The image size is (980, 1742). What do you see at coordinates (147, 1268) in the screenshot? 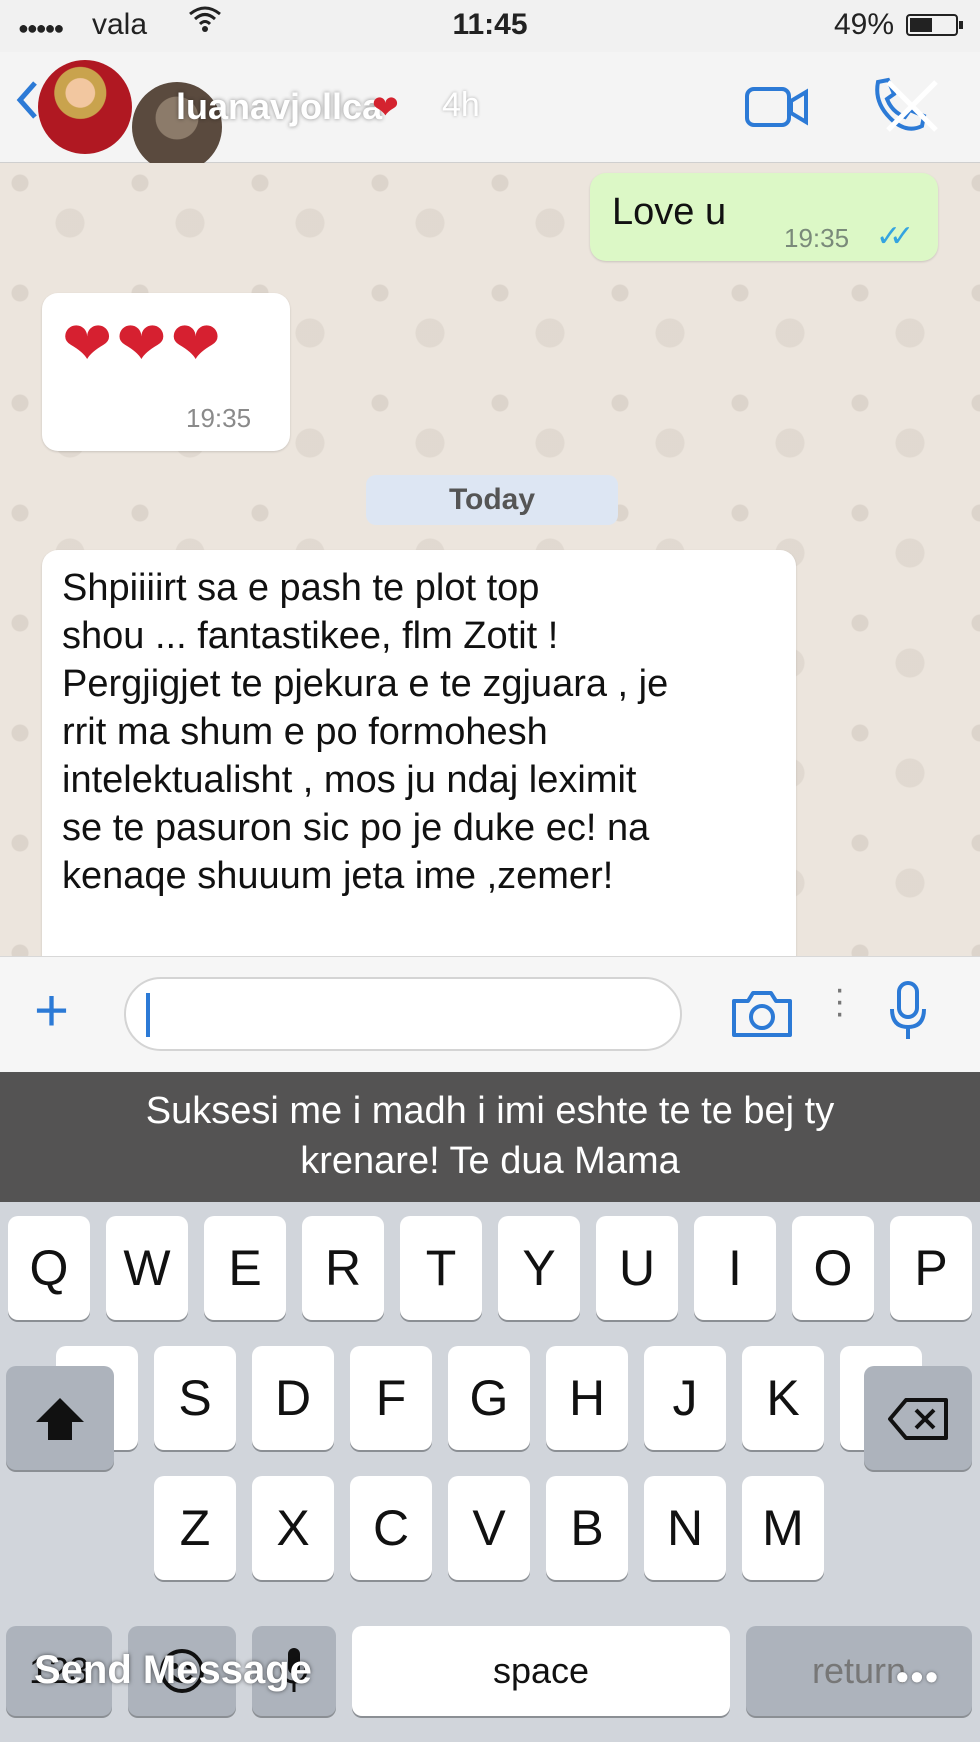
I see `key-w: W` at bounding box center [147, 1268].